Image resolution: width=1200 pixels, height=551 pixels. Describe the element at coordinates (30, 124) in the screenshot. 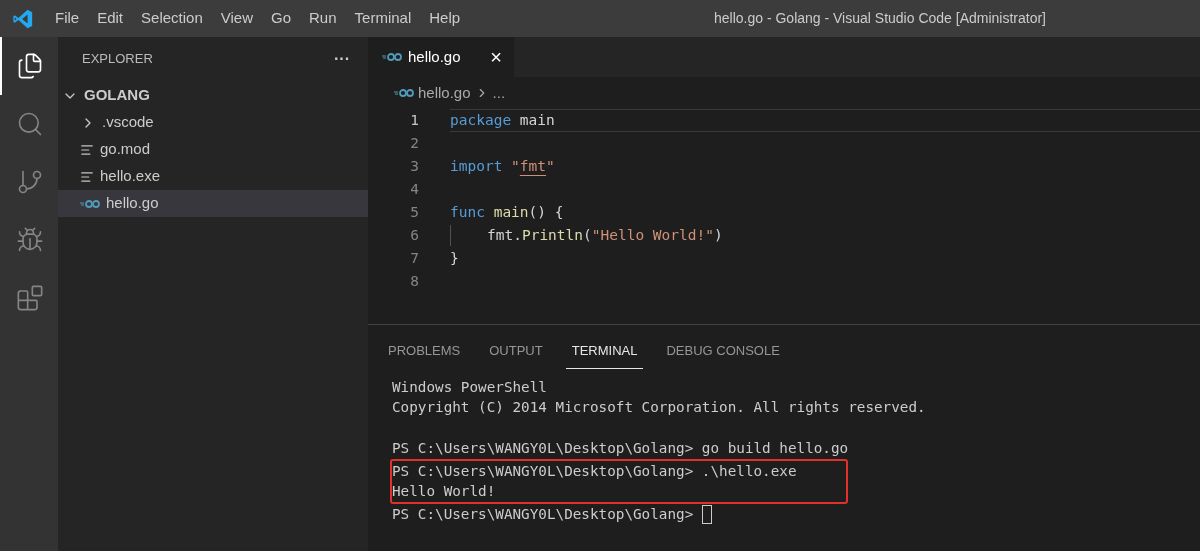

I see `search-icon` at that location.